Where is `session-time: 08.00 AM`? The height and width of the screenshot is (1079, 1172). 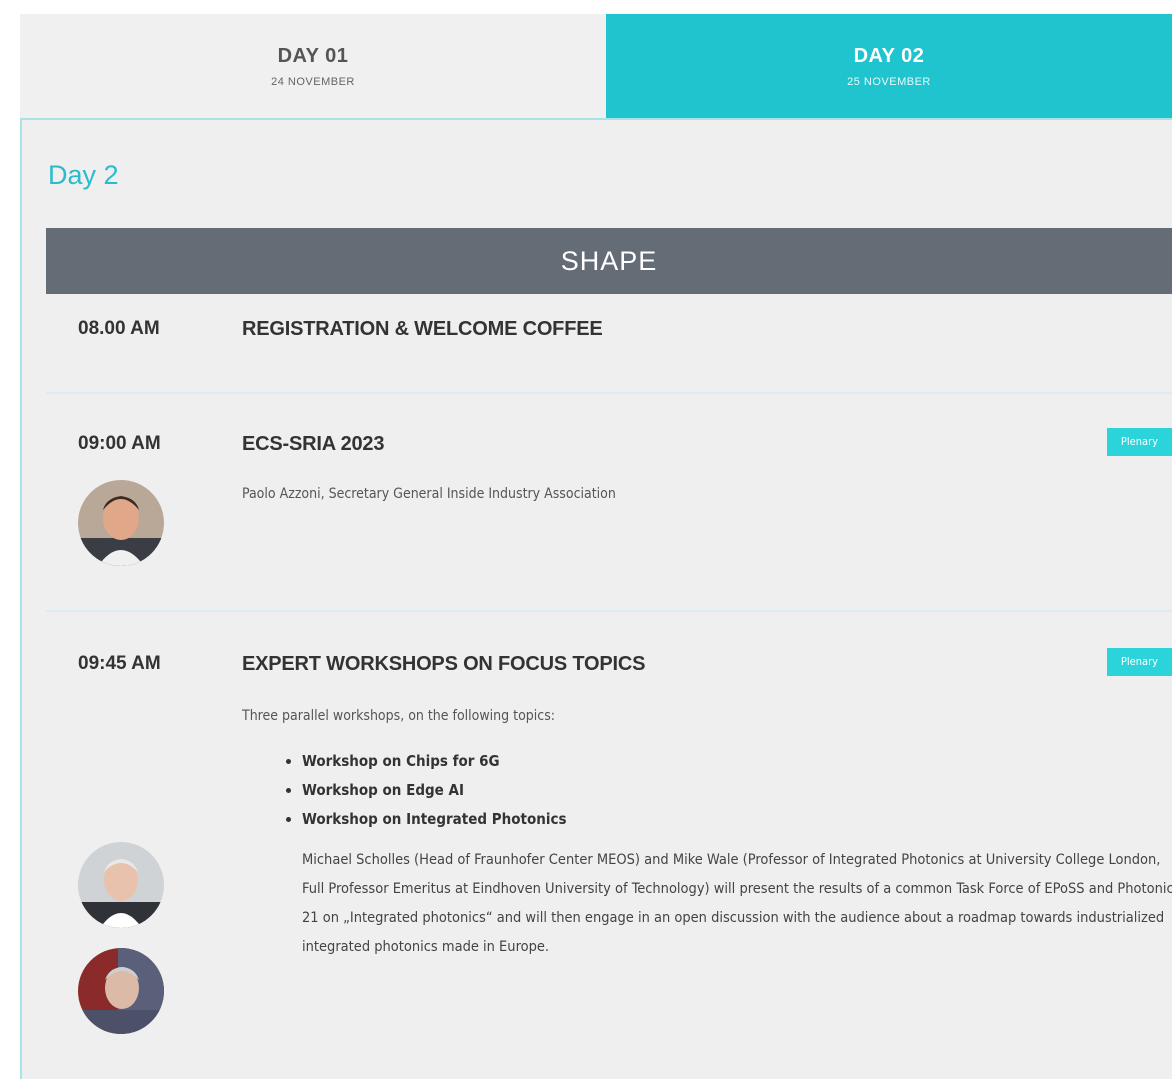
session-time: 08.00 AM is located at coordinates (119, 328).